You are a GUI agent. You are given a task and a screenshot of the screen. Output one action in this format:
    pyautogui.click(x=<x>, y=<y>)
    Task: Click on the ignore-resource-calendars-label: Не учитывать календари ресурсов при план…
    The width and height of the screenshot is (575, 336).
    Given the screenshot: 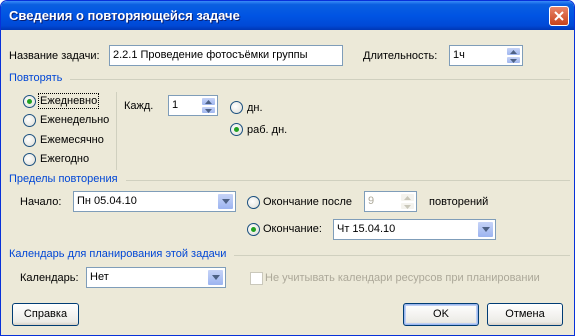 What is the action you would take?
    pyautogui.click(x=402, y=278)
    